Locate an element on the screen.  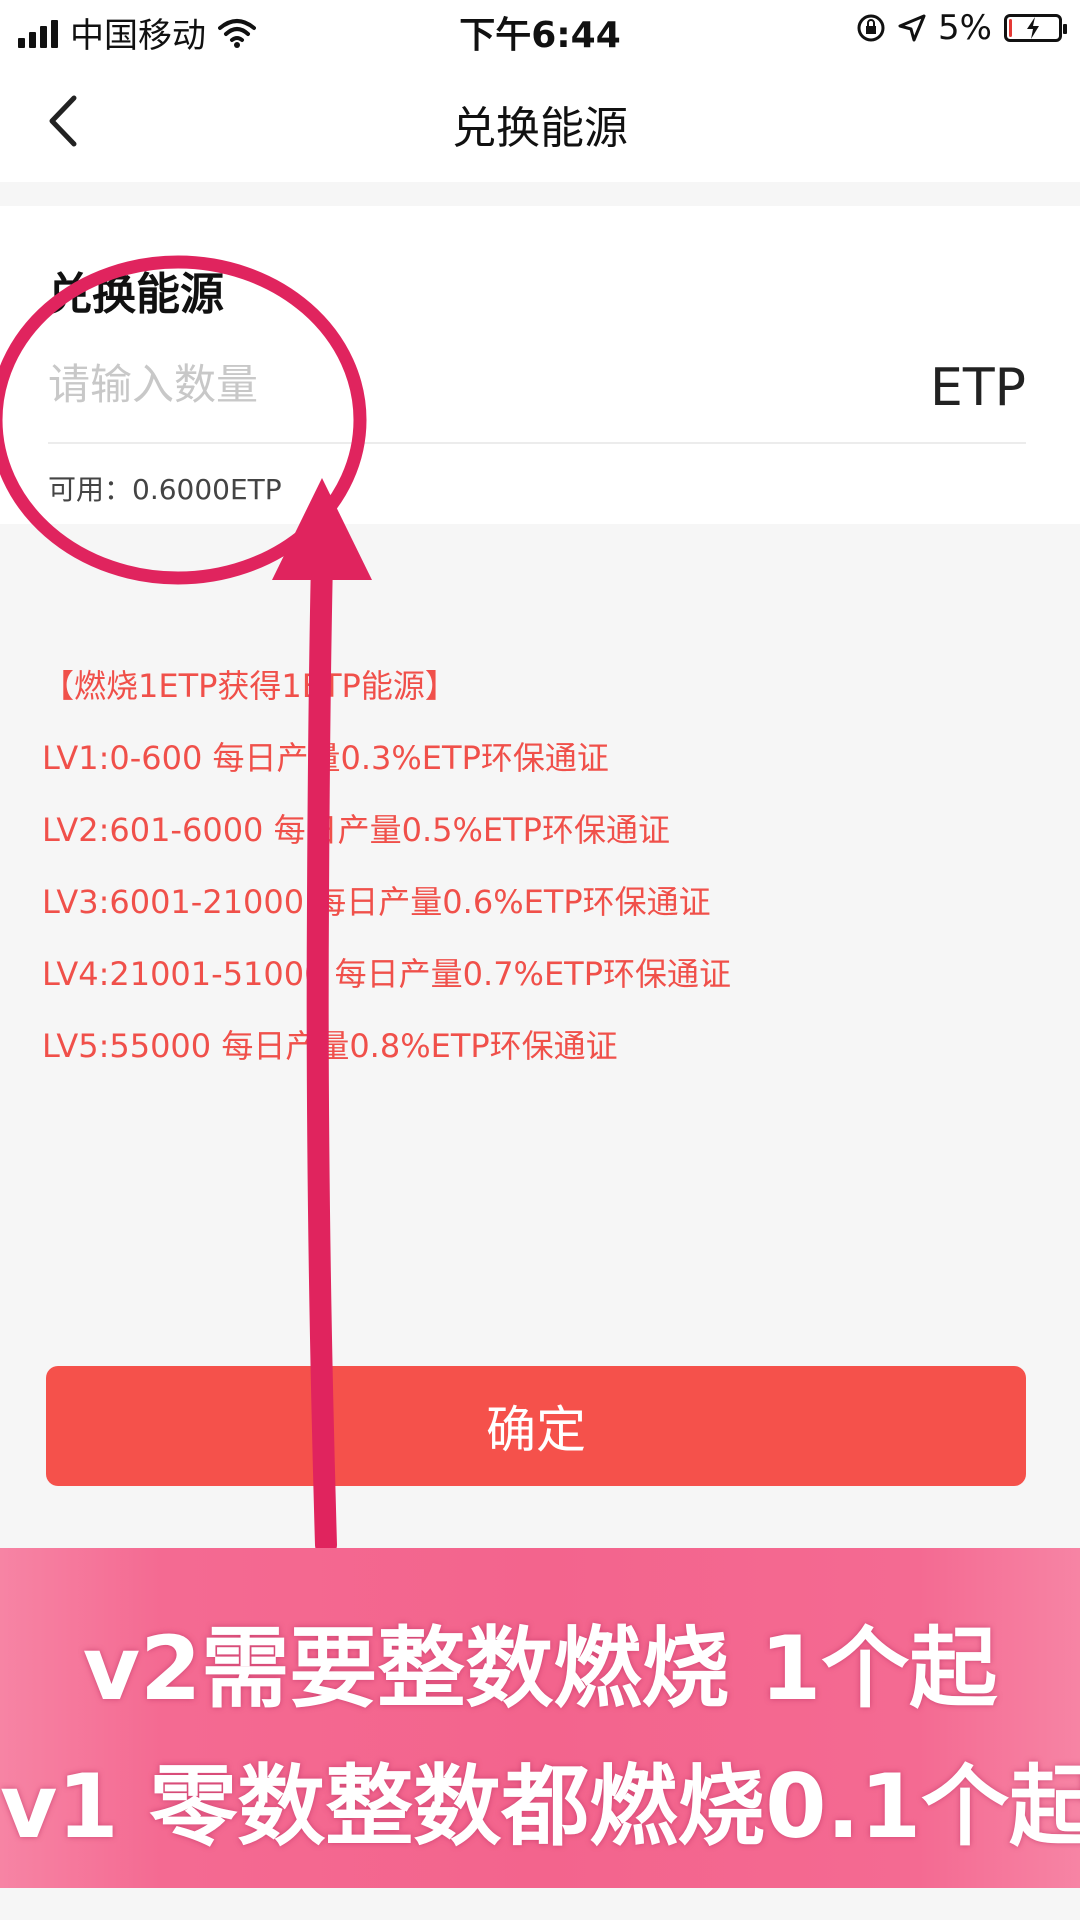
status-bar: 中国移动 下午6:44 5% is located at coordinates (540, 31).